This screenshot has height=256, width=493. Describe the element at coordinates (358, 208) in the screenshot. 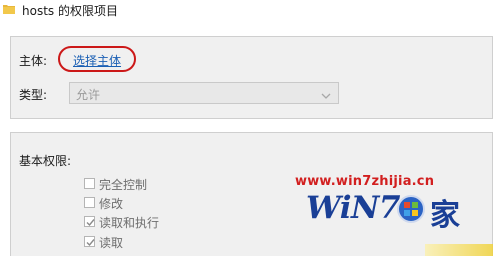

I see `watermark-logo: WiN7.` at that location.